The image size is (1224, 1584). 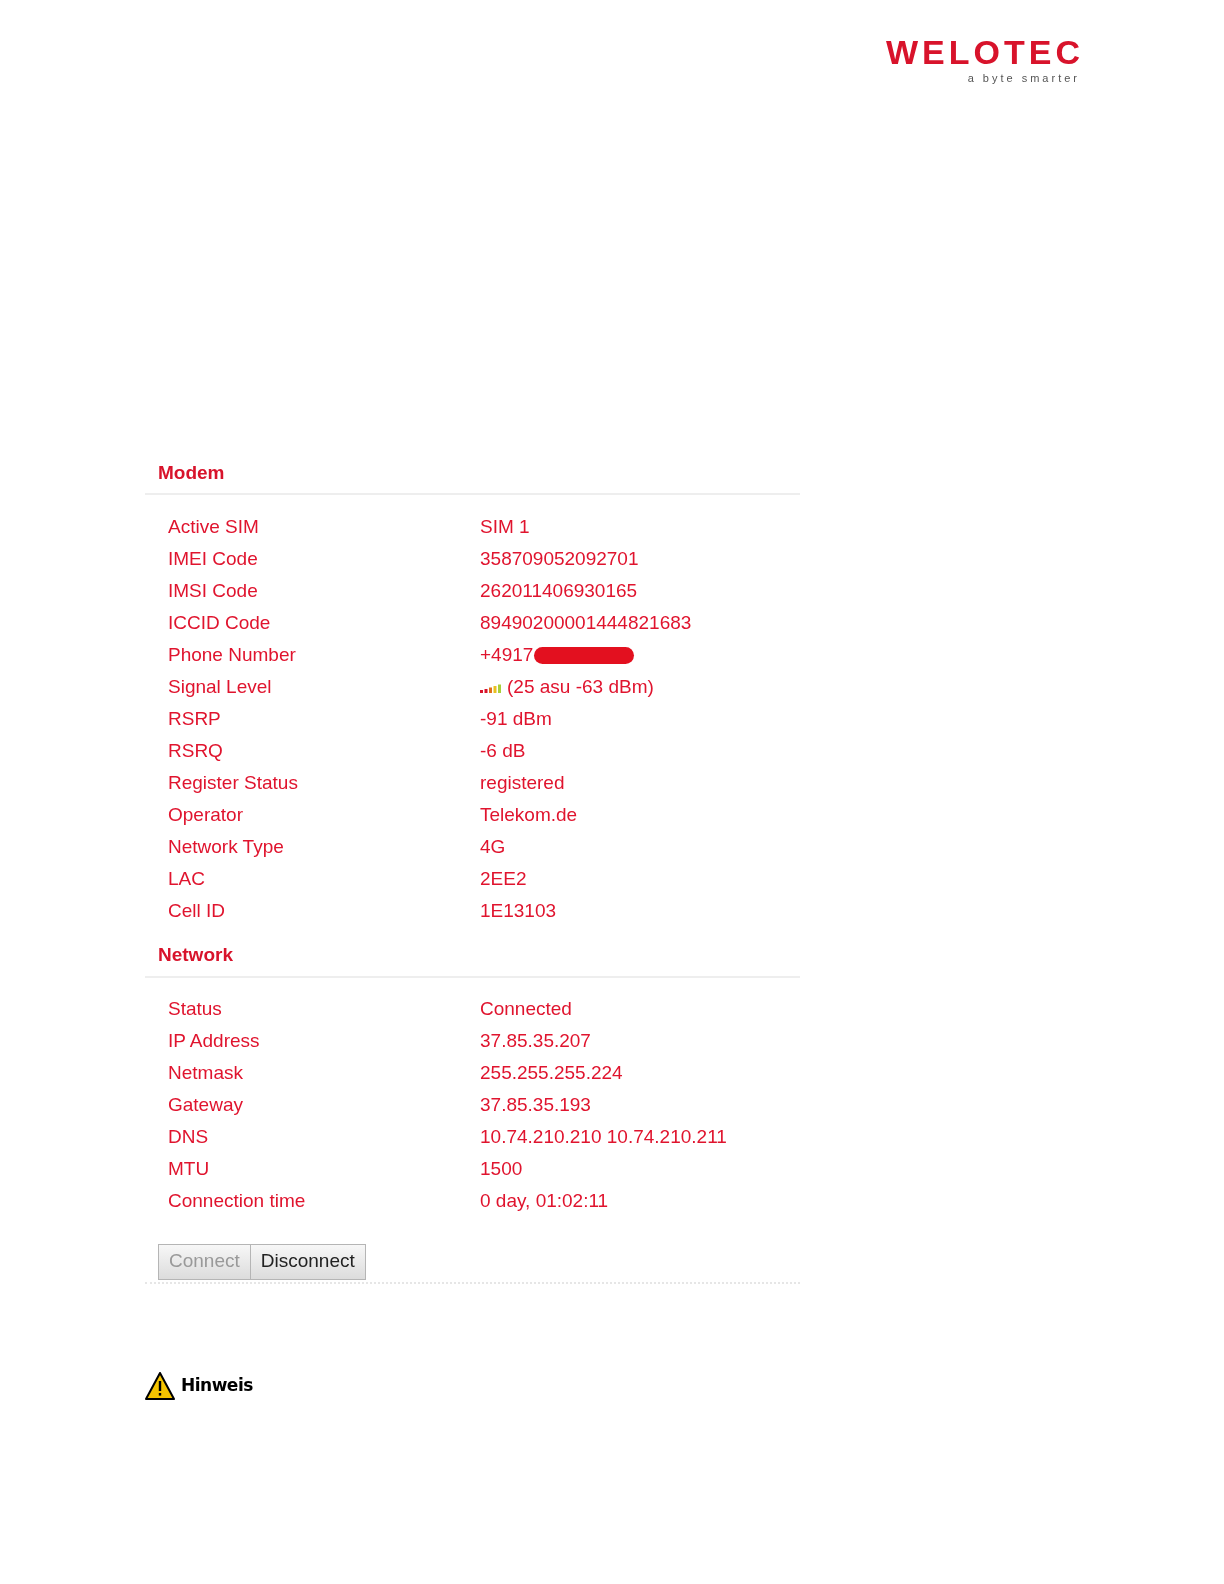 I want to click on note-title: Hinweis, so click(x=217, y=1385).